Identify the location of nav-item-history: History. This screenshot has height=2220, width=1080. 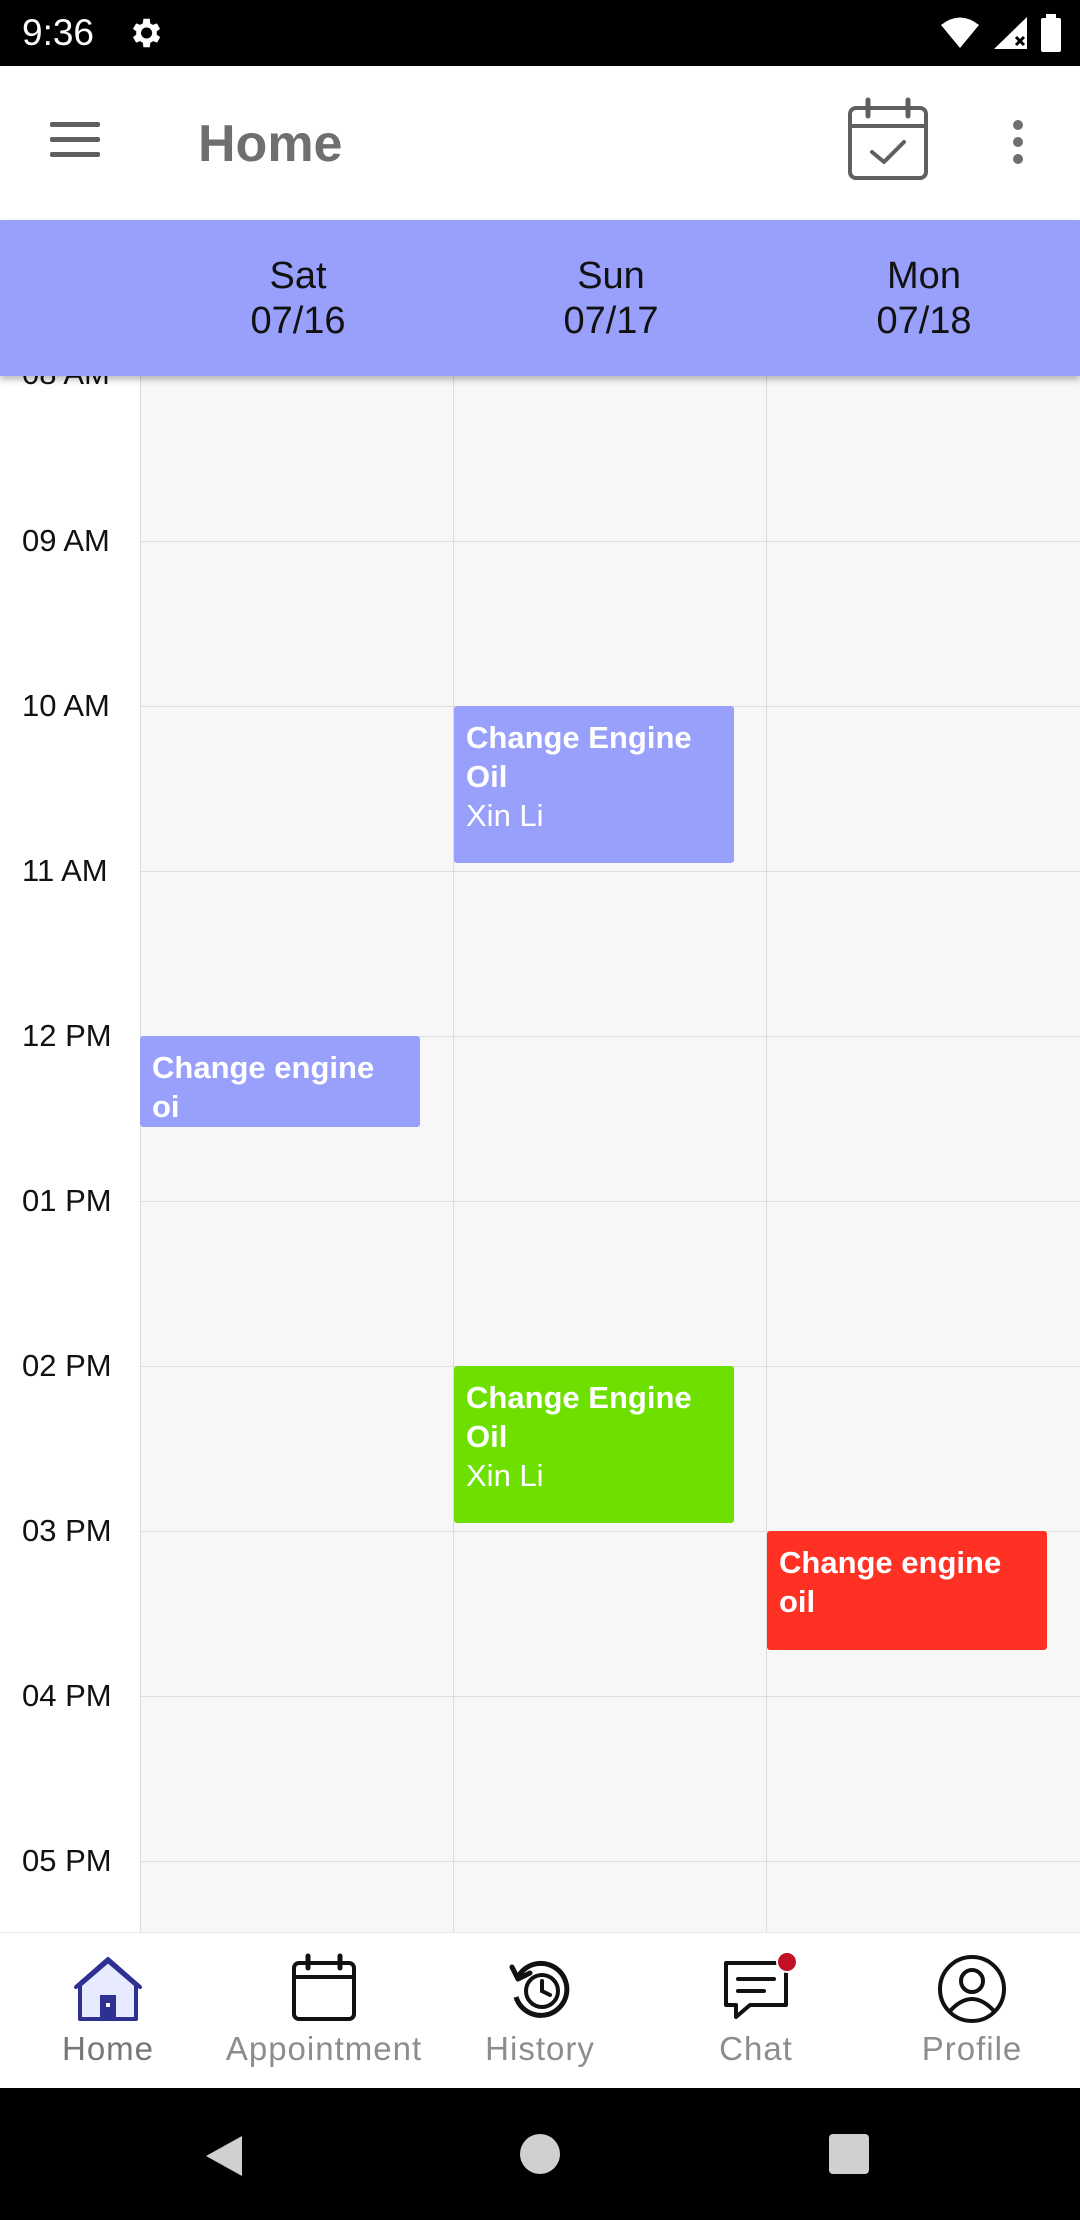
(540, 2011).